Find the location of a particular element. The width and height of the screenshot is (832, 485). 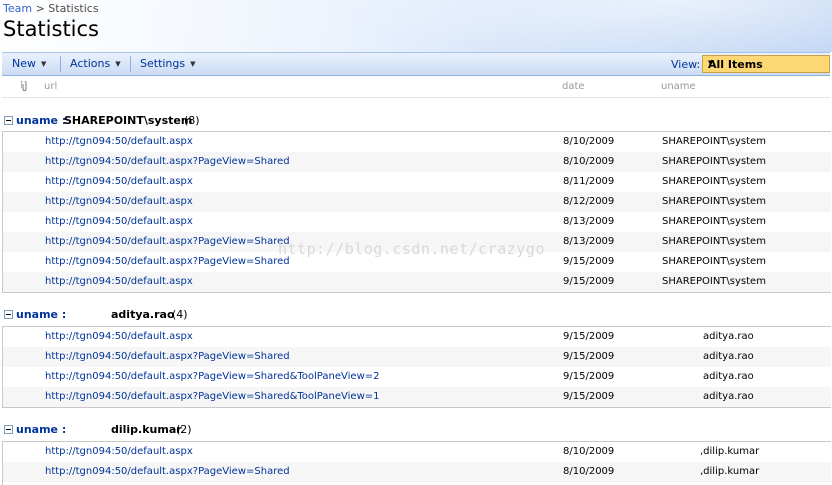

breadcrumb-current: Statistics is located at coordinates (73, 8).